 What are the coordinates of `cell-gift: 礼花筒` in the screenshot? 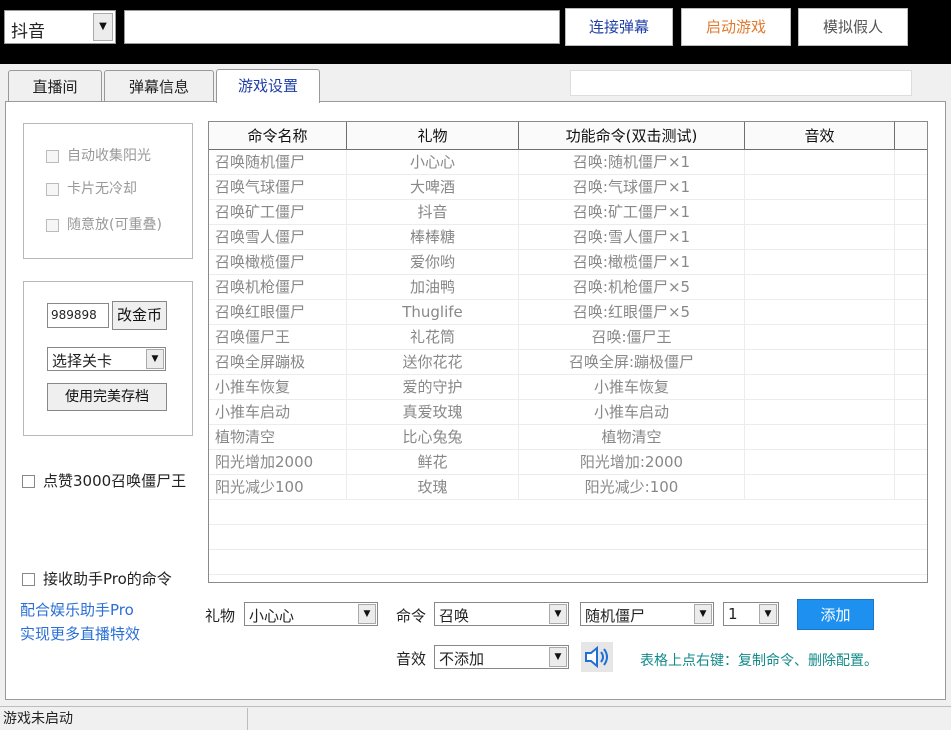 It's located at (433, 337).